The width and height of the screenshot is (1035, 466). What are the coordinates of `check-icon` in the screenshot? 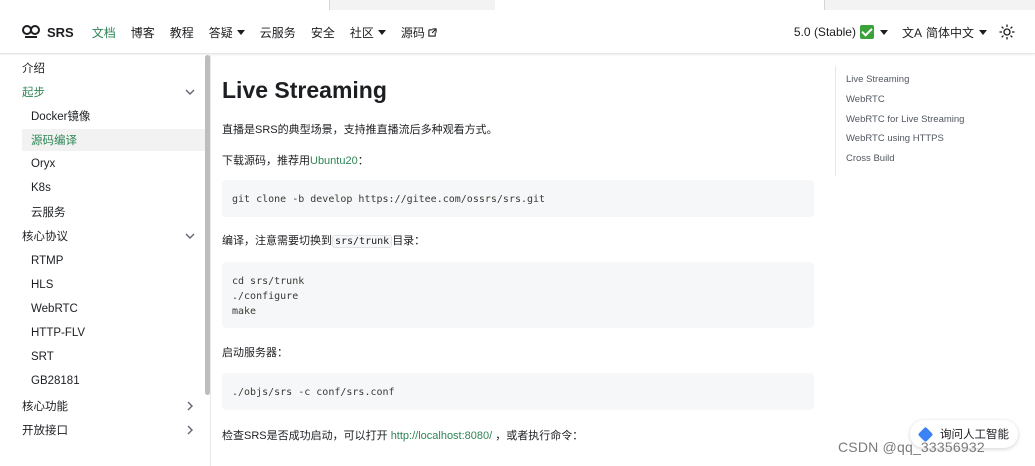 It's located at (866, 32).